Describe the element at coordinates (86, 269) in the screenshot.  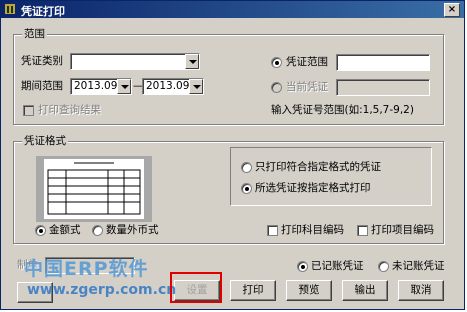
I see `watermark-name: 中国ERP软件` at that location.